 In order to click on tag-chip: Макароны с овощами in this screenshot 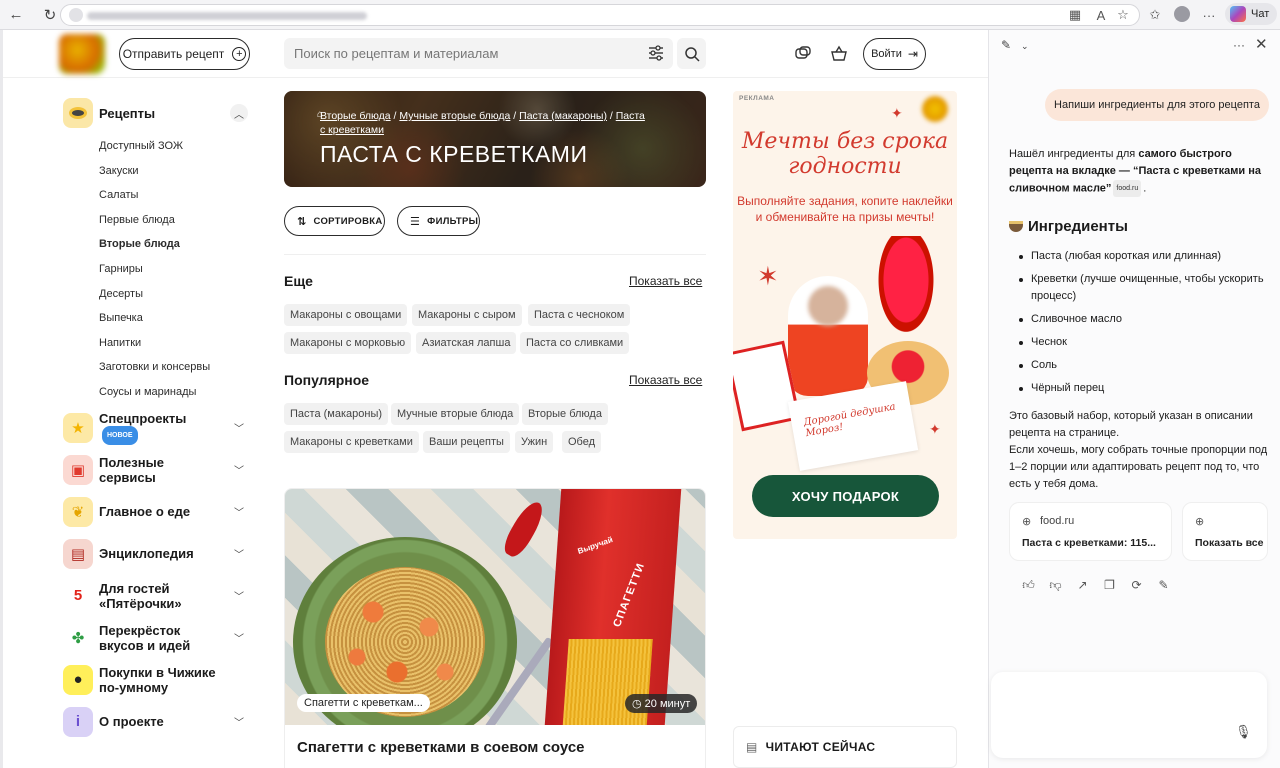, I will do `click(346, 315)`.